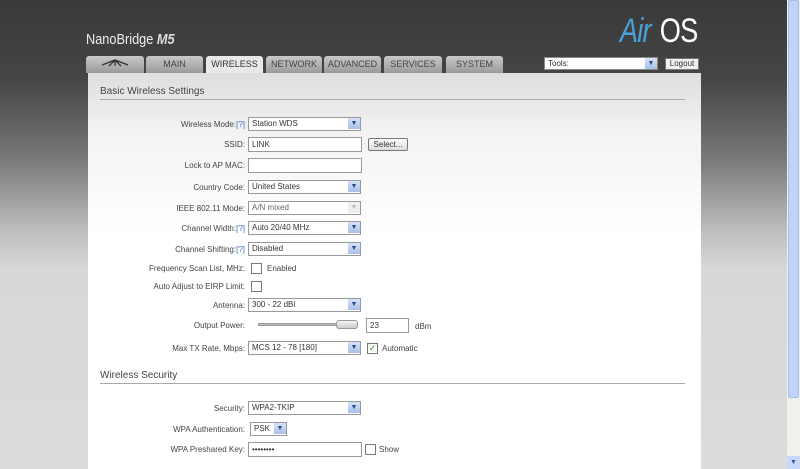  I want to click on freq-scan-checkbox, so click(256, 268).